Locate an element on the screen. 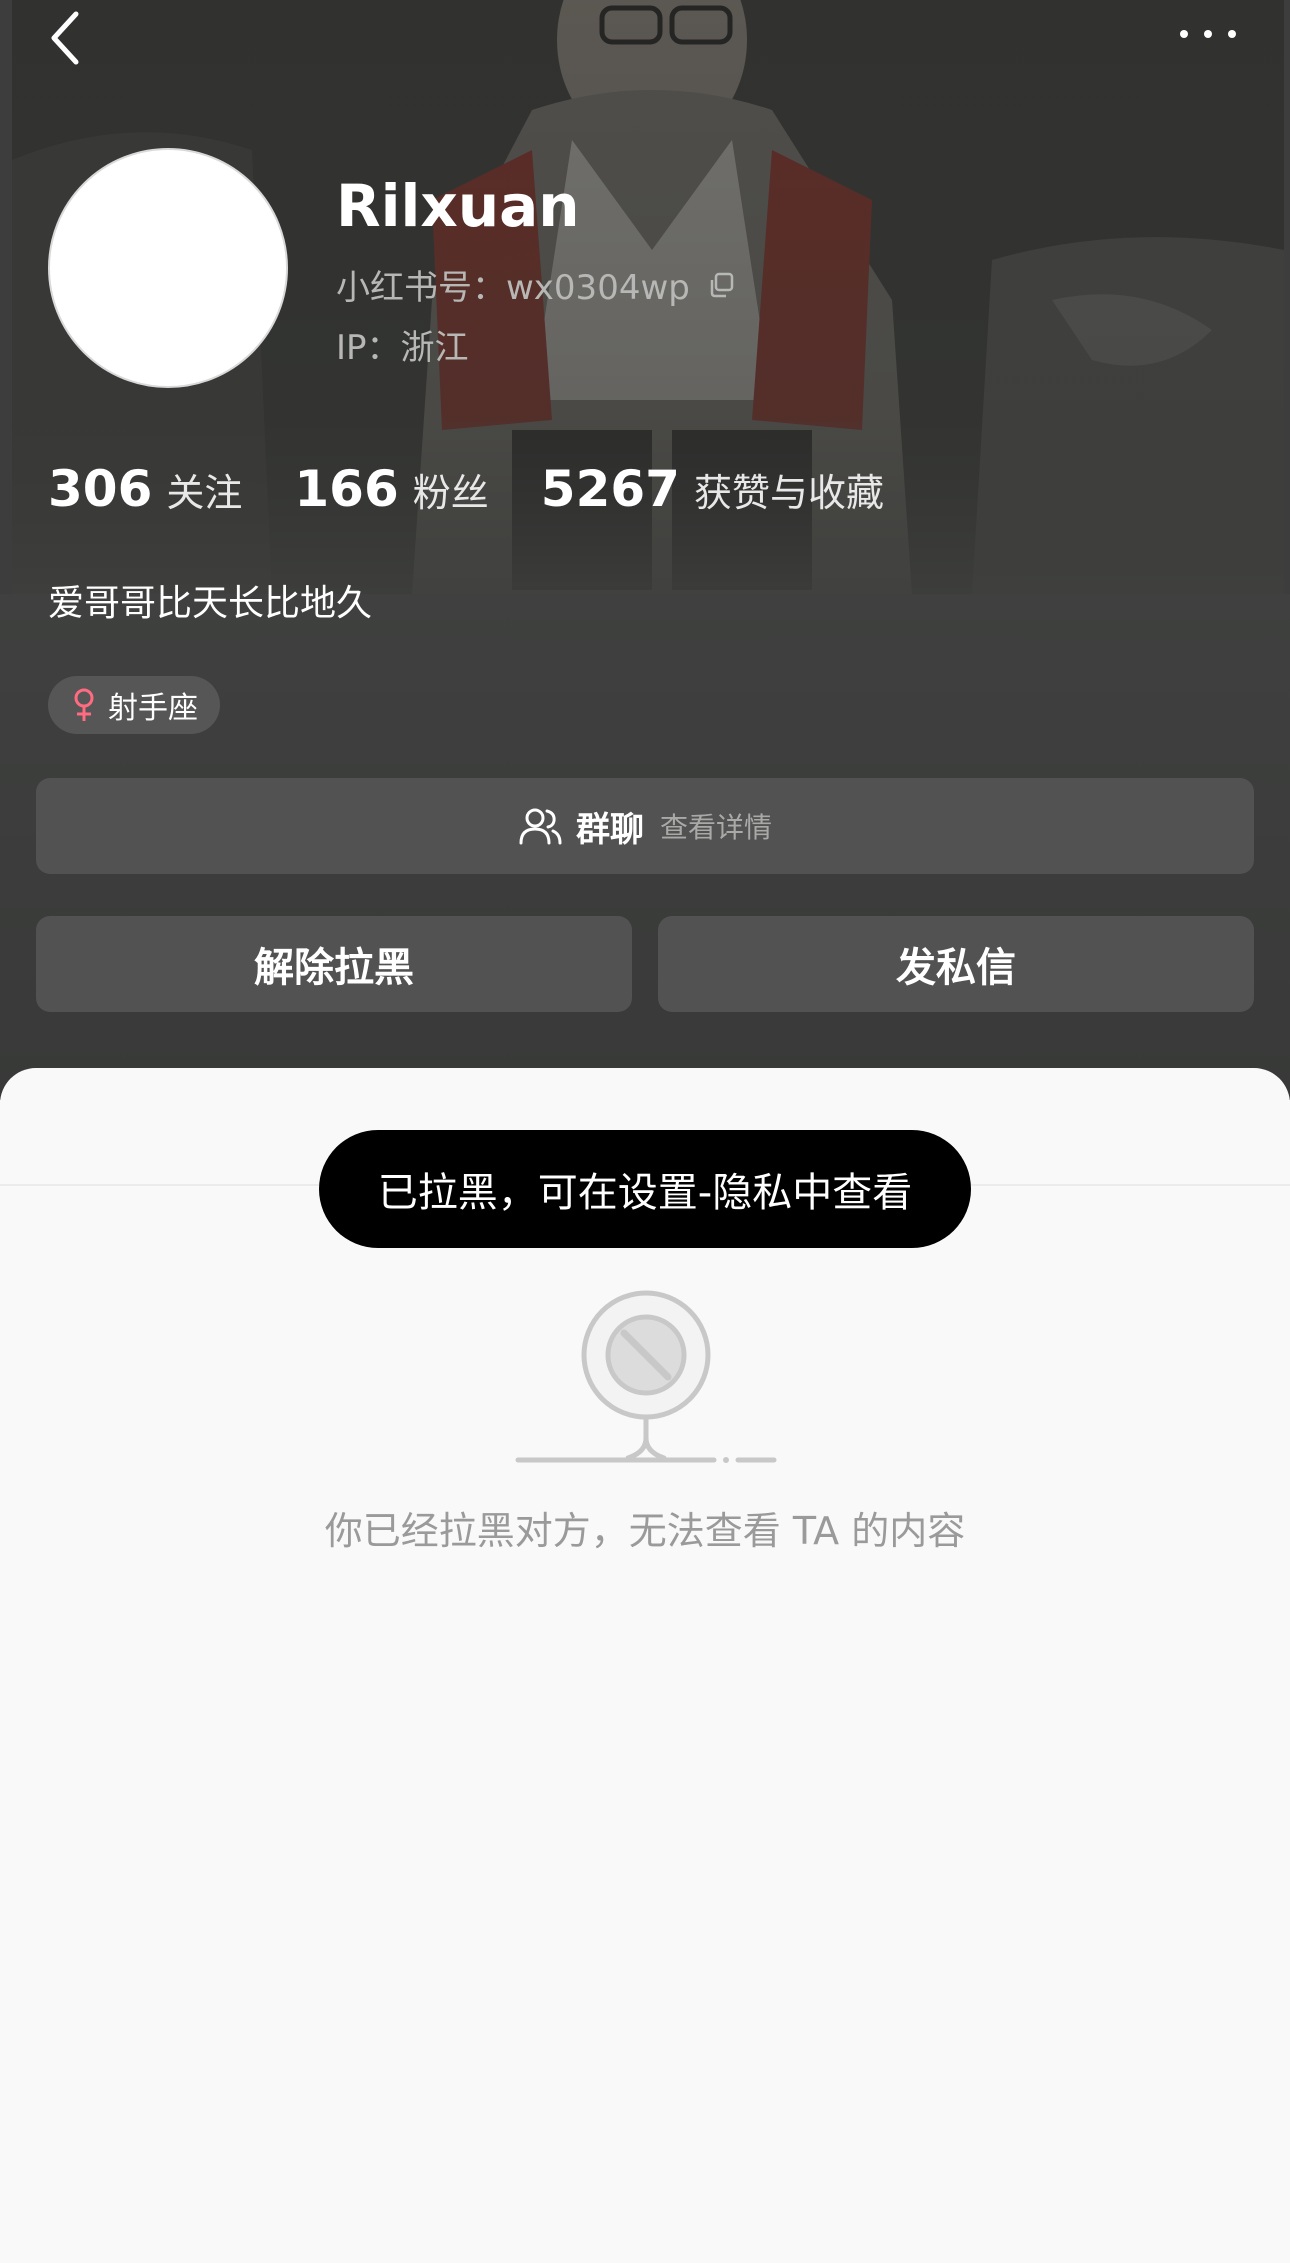 The image size is (1290, 2263). group-chat-button: 群聊 查看详情 is located at coordinates (645, 826).